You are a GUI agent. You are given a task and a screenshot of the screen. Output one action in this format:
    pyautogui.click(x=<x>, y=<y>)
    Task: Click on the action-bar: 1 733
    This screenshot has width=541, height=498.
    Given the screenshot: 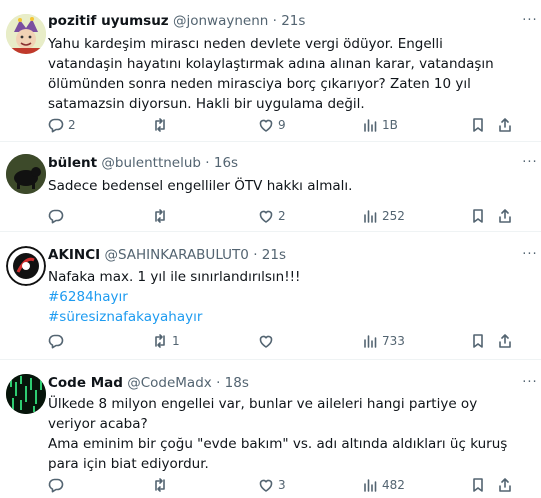 What is the action you would take?
    pyautogui.click(x=284, y=341)
    